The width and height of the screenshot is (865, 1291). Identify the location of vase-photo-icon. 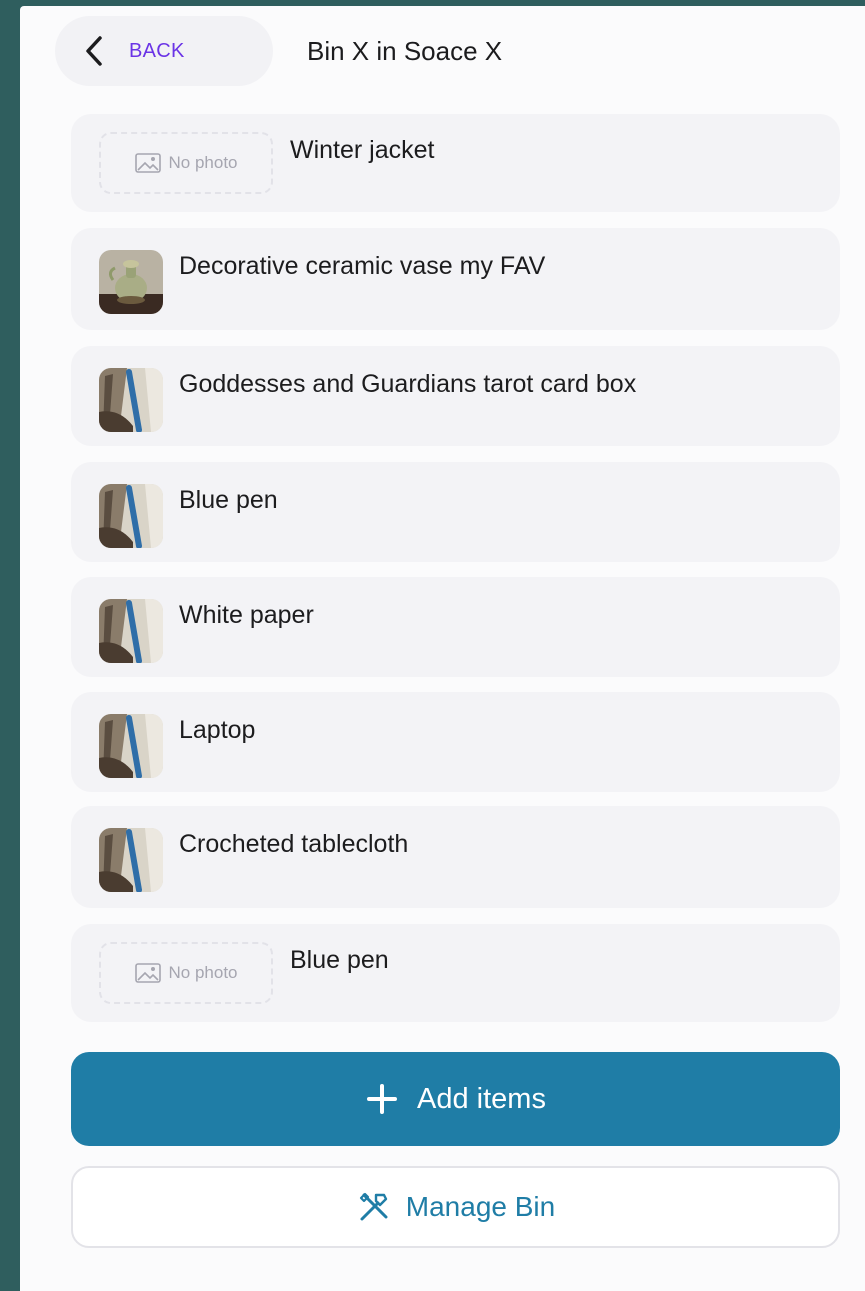
(131, 282).